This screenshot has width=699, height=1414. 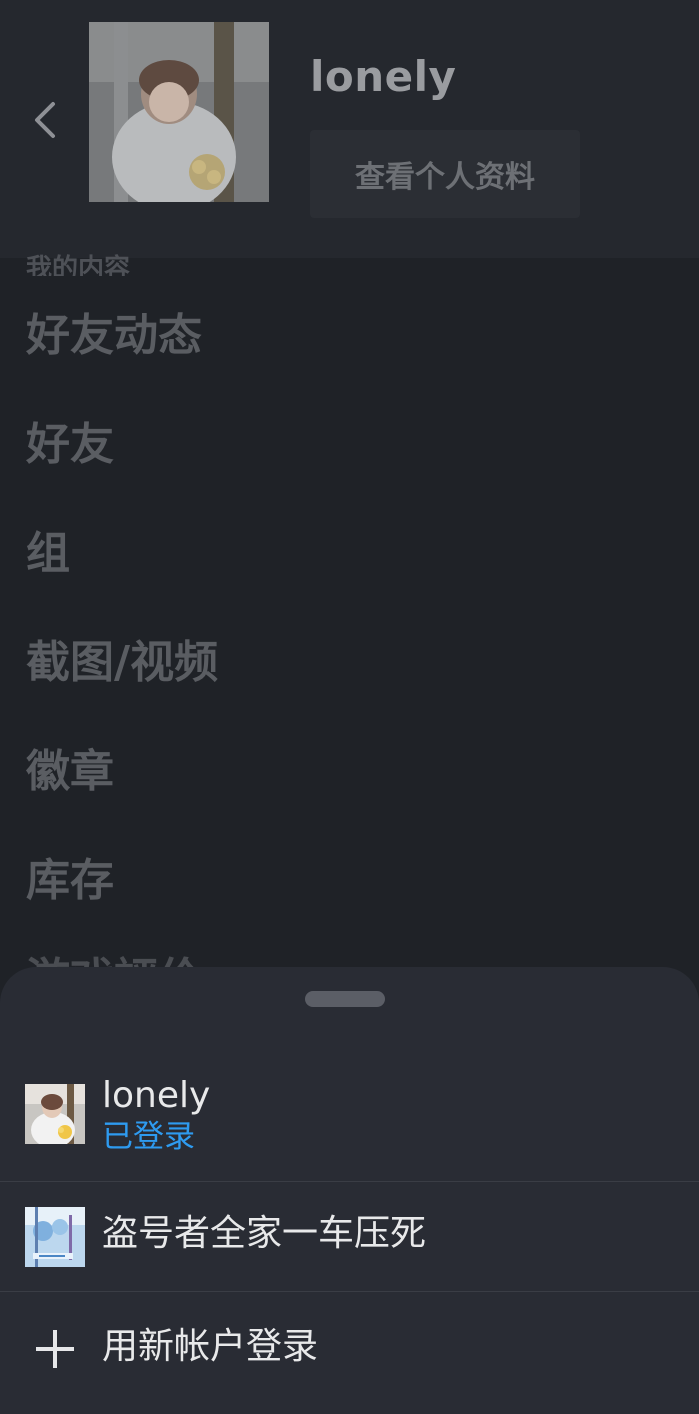 What do you see at coordinates (48, 554) in the screenshot?
I see `menu-item-groups: 组` at bounding box center [48, 554].